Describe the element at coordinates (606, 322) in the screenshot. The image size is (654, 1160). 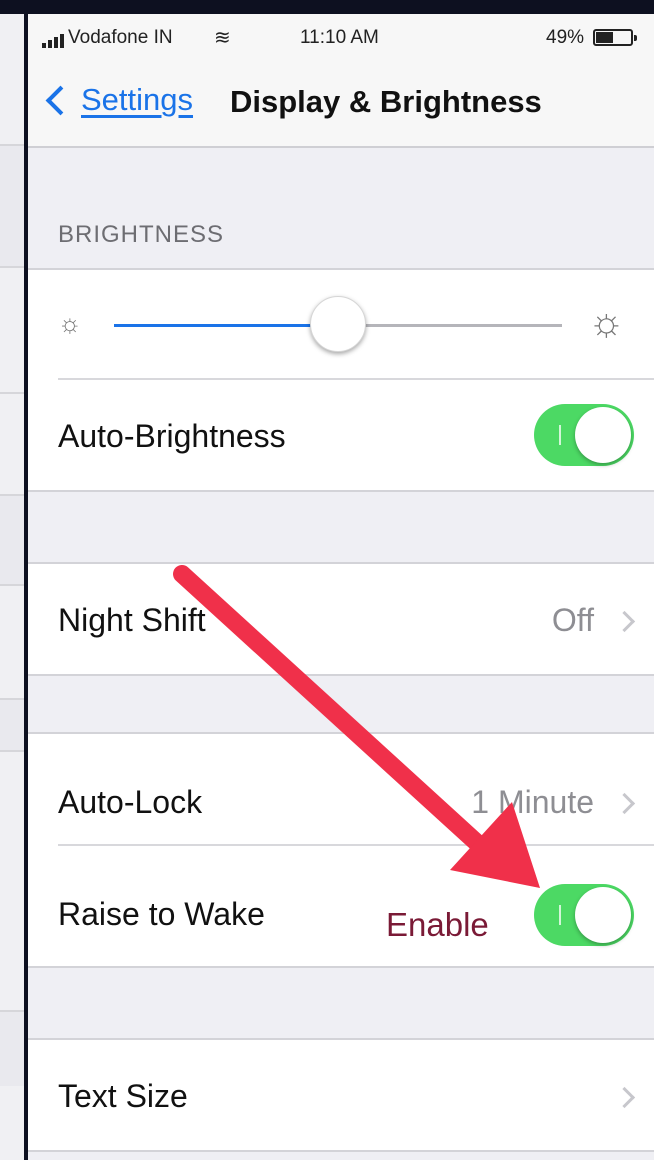
I see `brightness-high-icon: ☼` at that location.